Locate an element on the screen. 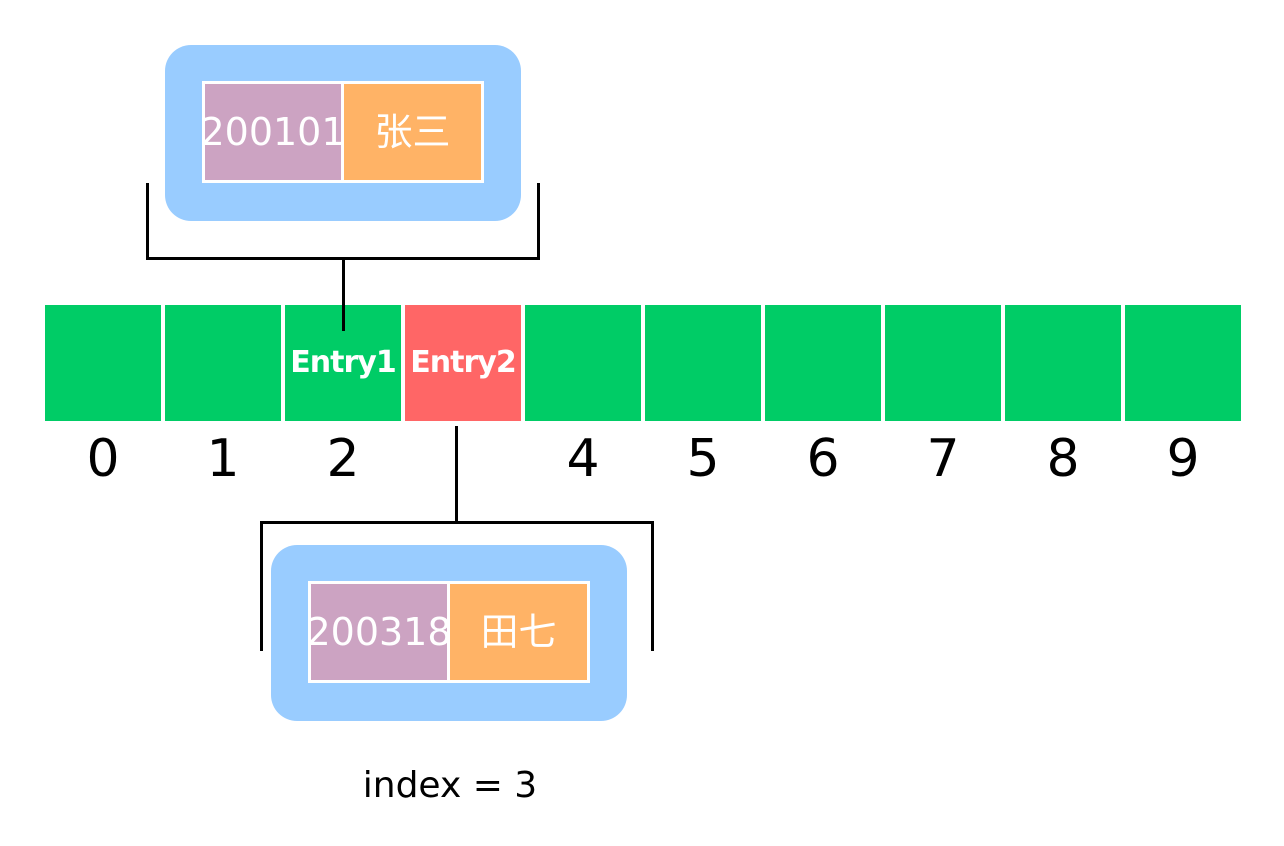  entry1-connector is located at coordinates (343, 294).